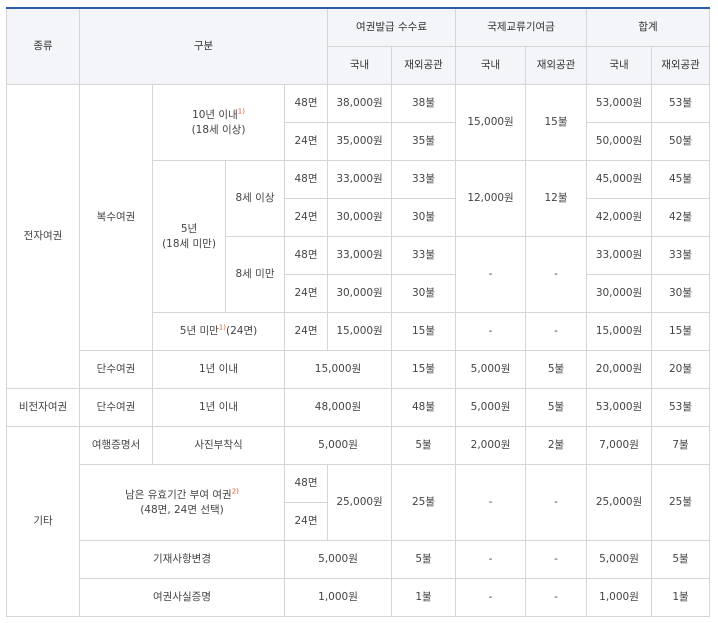  What do you see at coordinates (338, 407) in the screenshot?
I see `value-cell: 48,000원` at bounding box center [338, 407].